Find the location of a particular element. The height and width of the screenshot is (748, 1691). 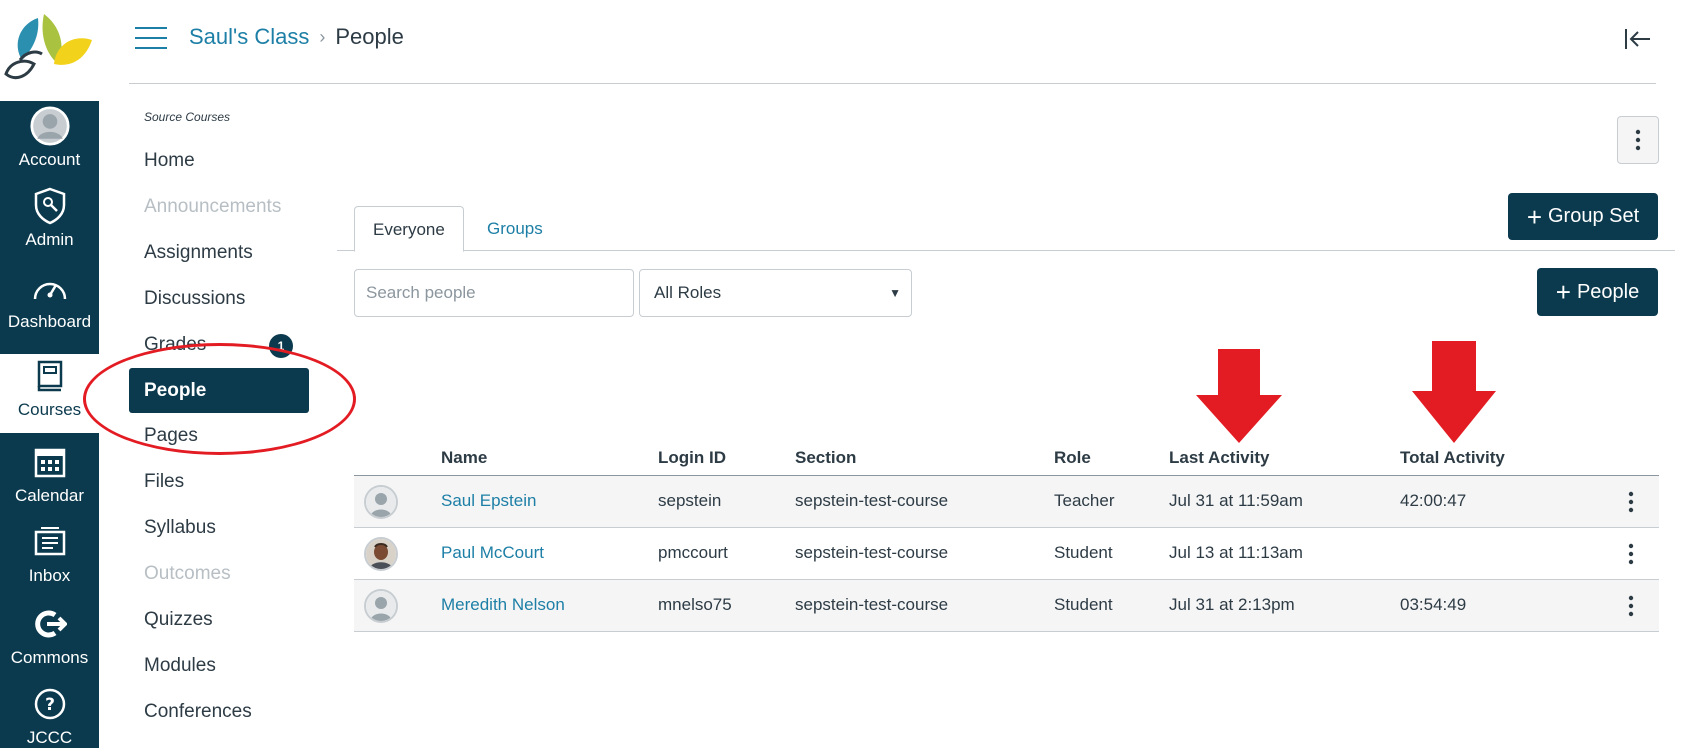

person-name-link: Saul Epstein is located at coordinates (488, 501).